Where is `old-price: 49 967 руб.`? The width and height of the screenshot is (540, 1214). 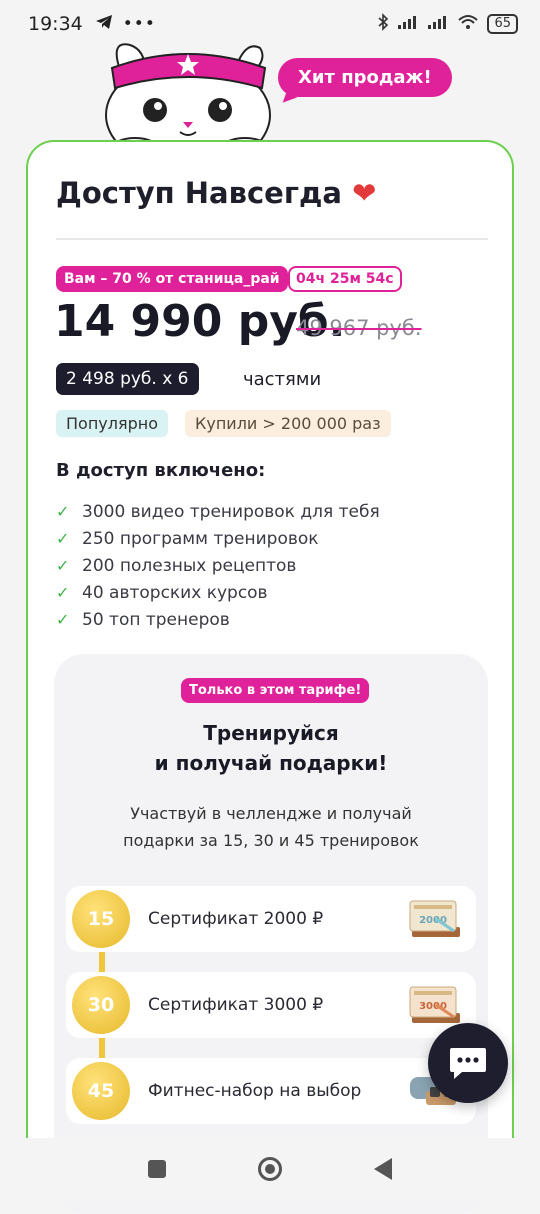 old-price: 49 967 руб. is located at coordinates (359, 328).